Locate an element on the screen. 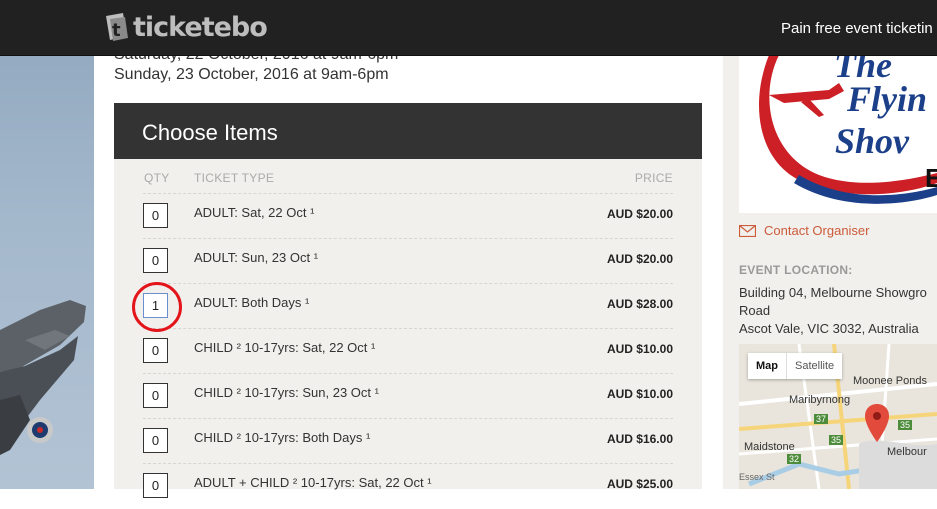  ticket-price: AUD $28.00 is located at coordinates (639, 304).